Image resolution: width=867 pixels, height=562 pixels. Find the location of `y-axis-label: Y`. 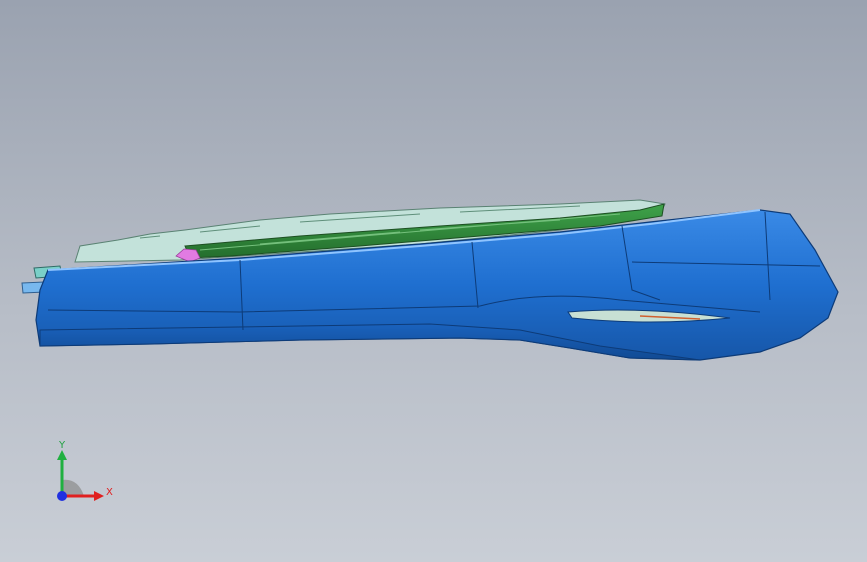

y-axis-label: Y is located at coordinates (62, 445).